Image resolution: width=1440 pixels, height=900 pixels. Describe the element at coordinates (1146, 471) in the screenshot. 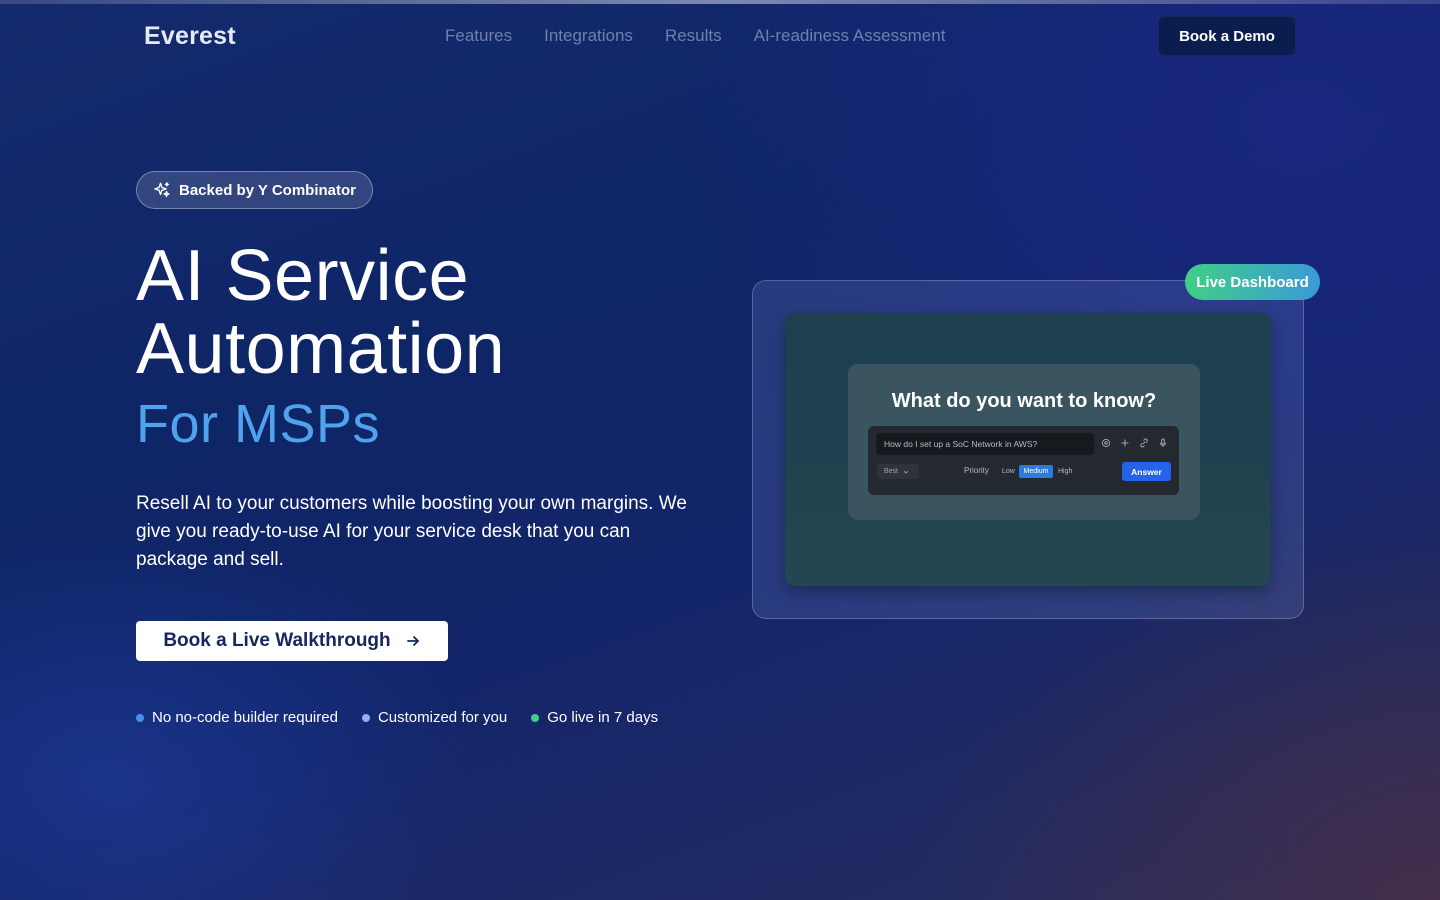

I see `answer-button: Answer` at that location.